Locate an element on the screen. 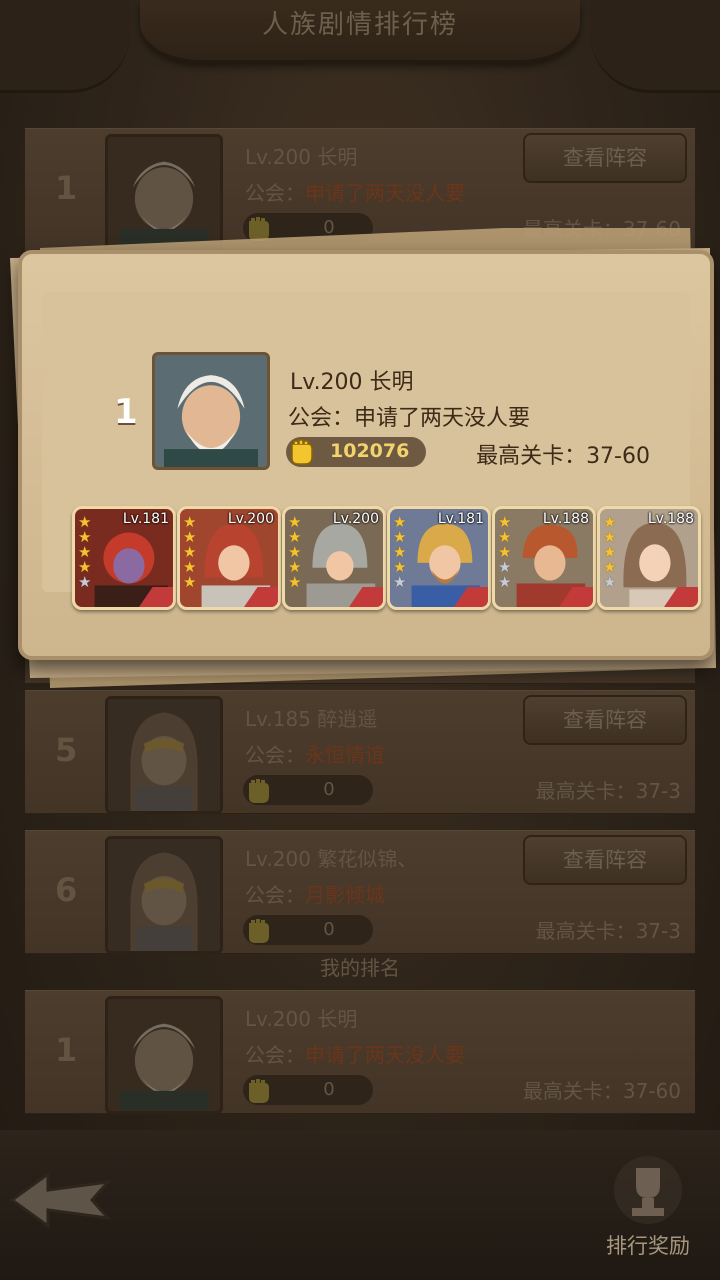 The width and height of the screenshot is (720, 1280). popup-player-guild: 公会：申请了两天没人要 is located at coordinates (409, 418).